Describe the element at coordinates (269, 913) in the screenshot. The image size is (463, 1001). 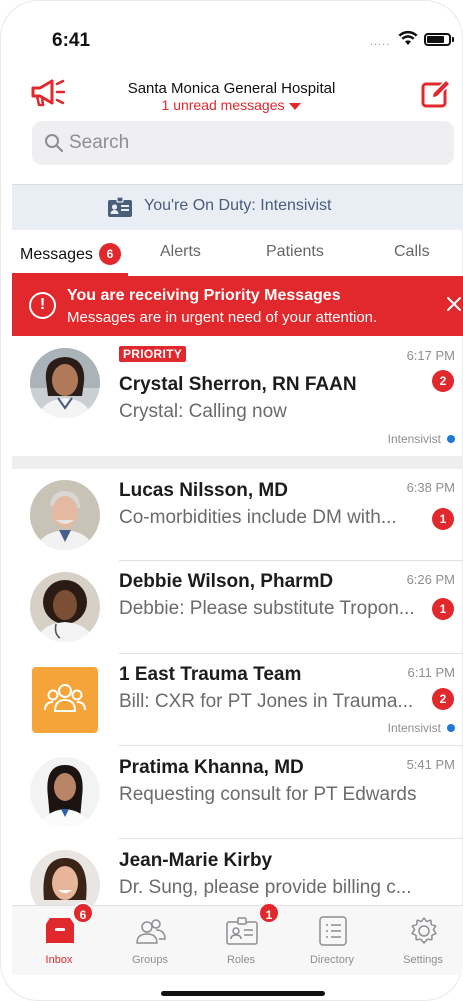
I see `roles-count-badge: 1` at that location.